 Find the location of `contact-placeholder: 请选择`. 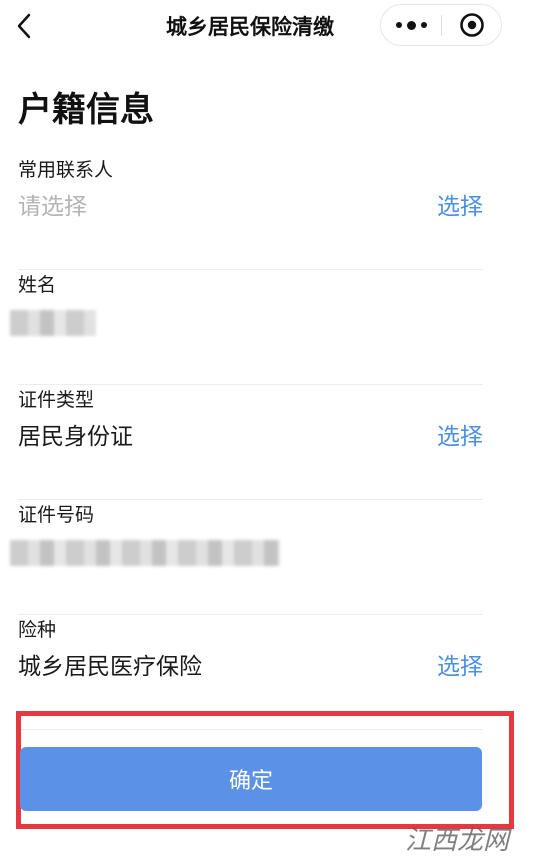

contact-placeholder: 请选择 is located at coordinates (52, 207).